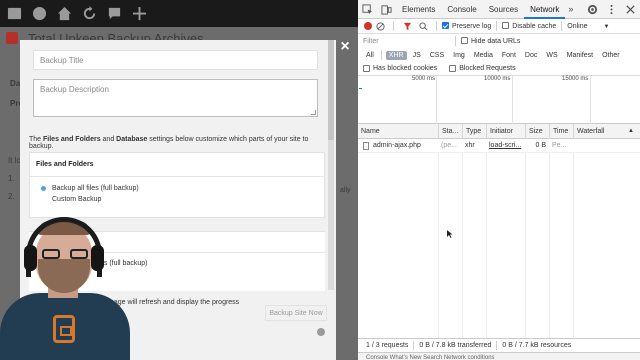 This screenshot has height=360, width=640. What do you see at coordinates (380, 26) in the screenshot?
I see `clear-icon` at bounding box center [380, 26].